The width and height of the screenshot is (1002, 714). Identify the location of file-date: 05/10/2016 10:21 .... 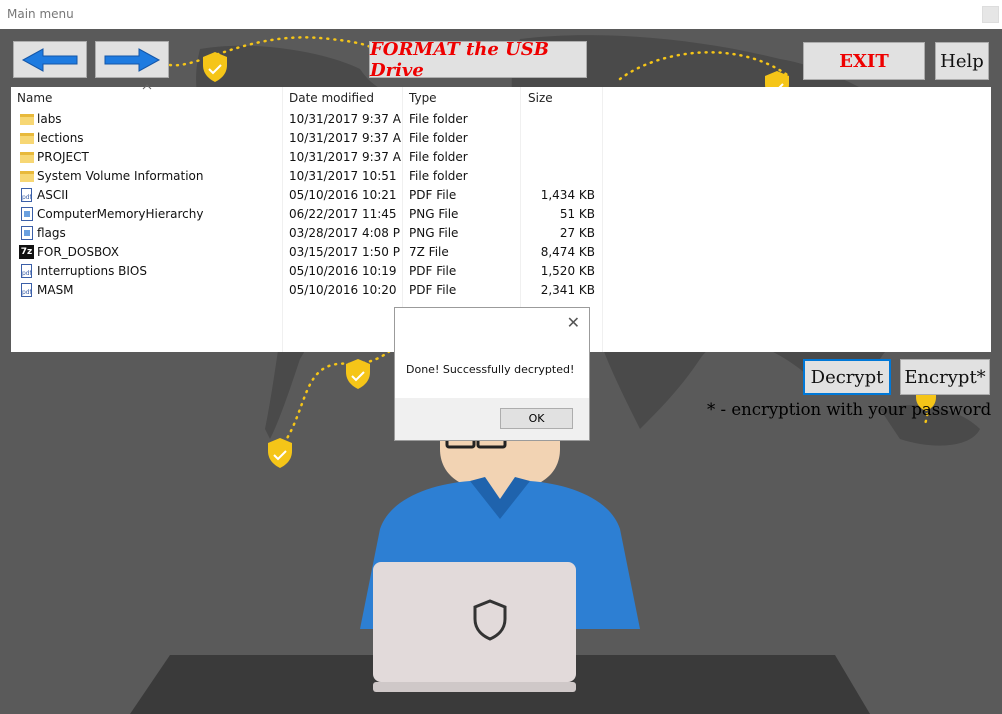
(345, 195).